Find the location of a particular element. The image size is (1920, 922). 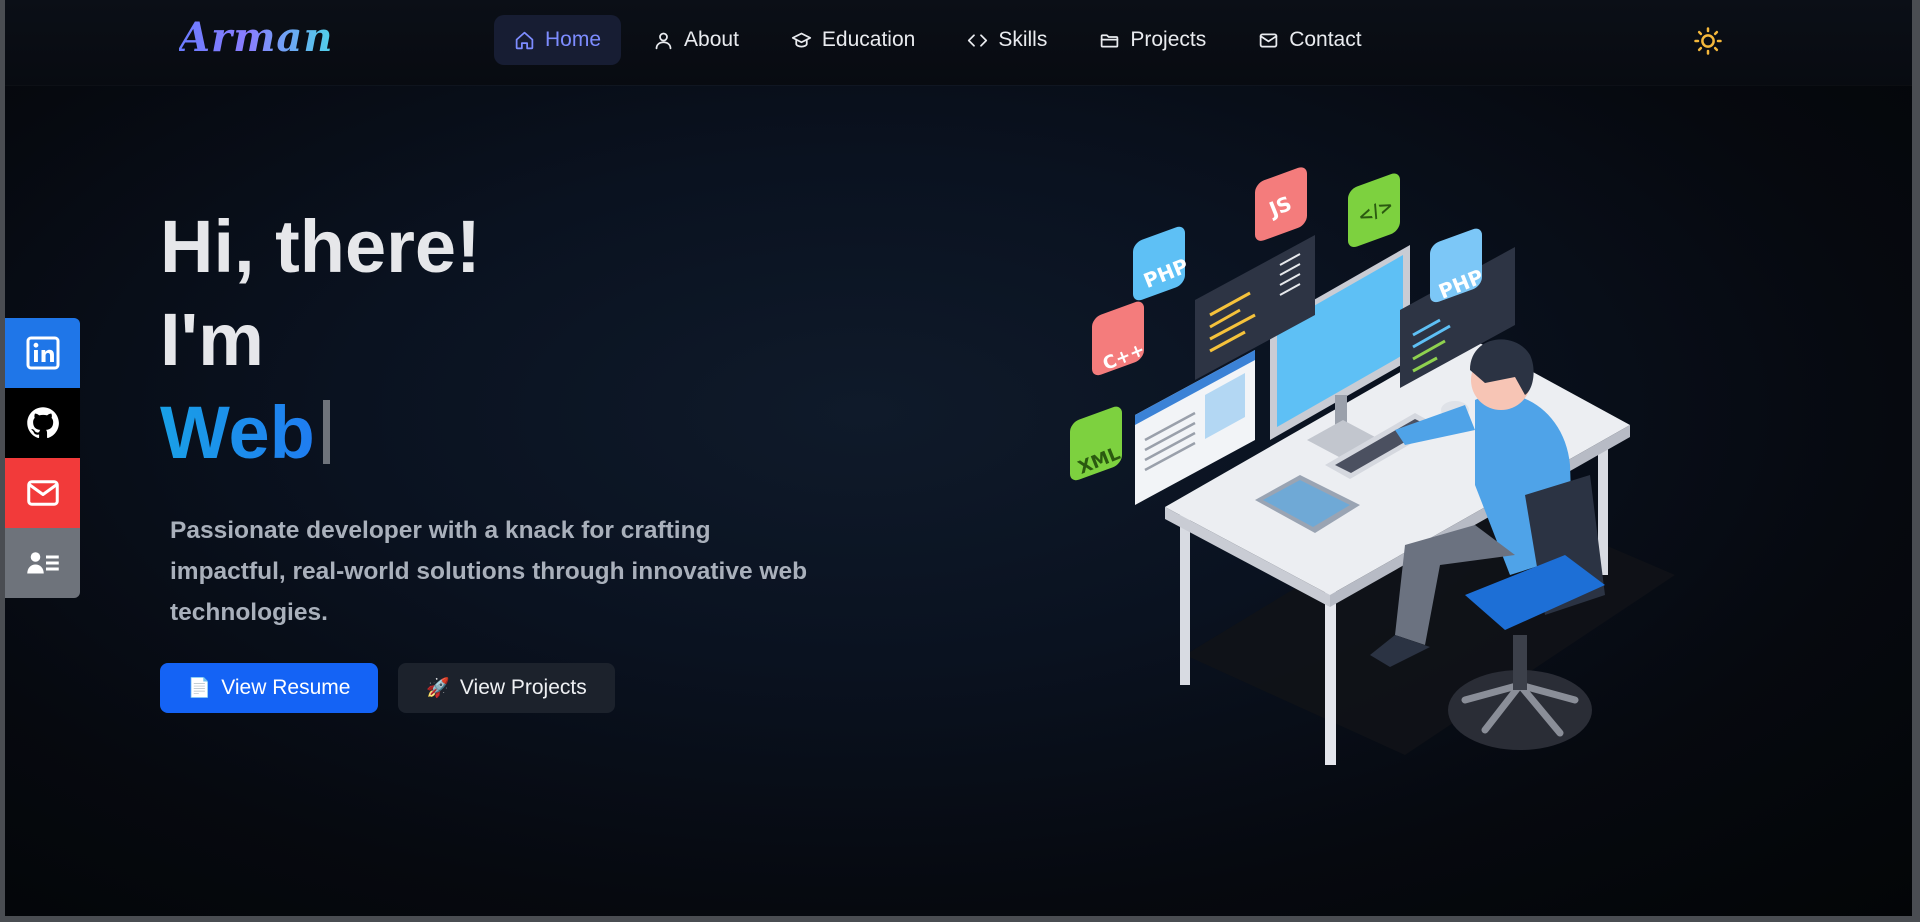

nav-skills: Skills is located at coordinates (1007, 40).